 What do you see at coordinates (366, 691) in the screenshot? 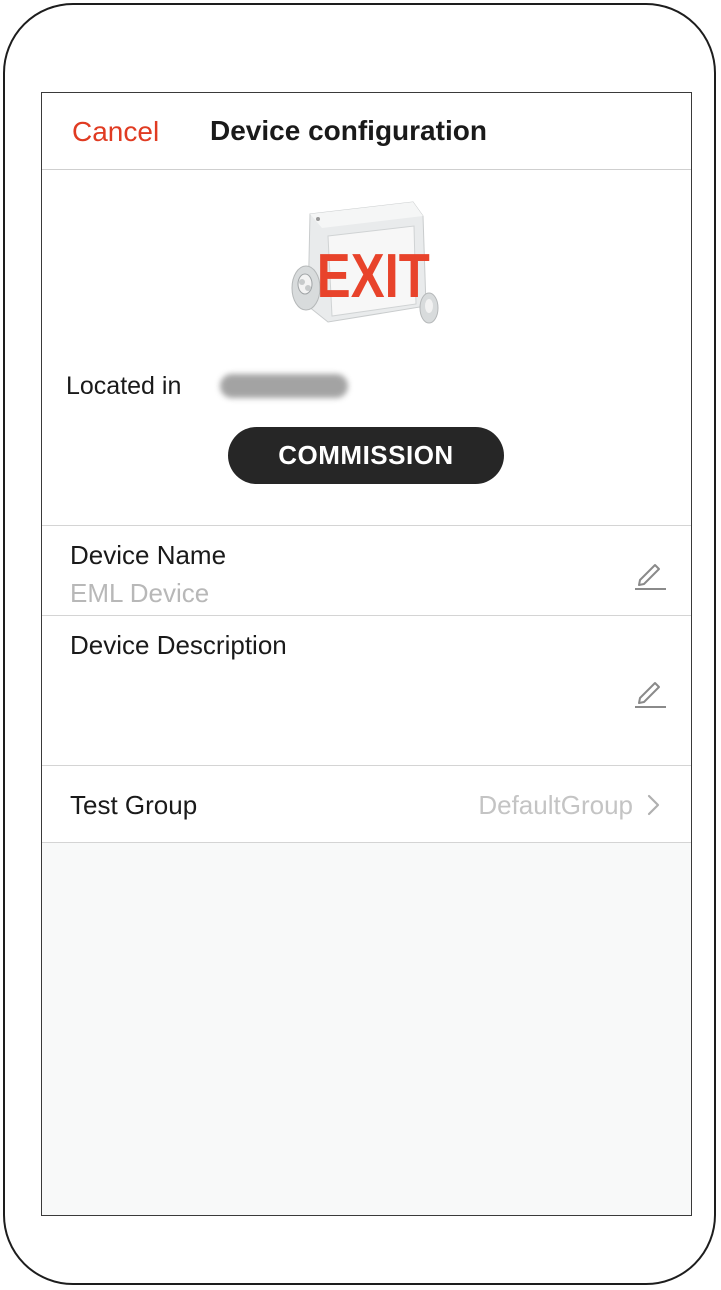
I see `device-description-row: Device Description` at bounding box center [366, 691].